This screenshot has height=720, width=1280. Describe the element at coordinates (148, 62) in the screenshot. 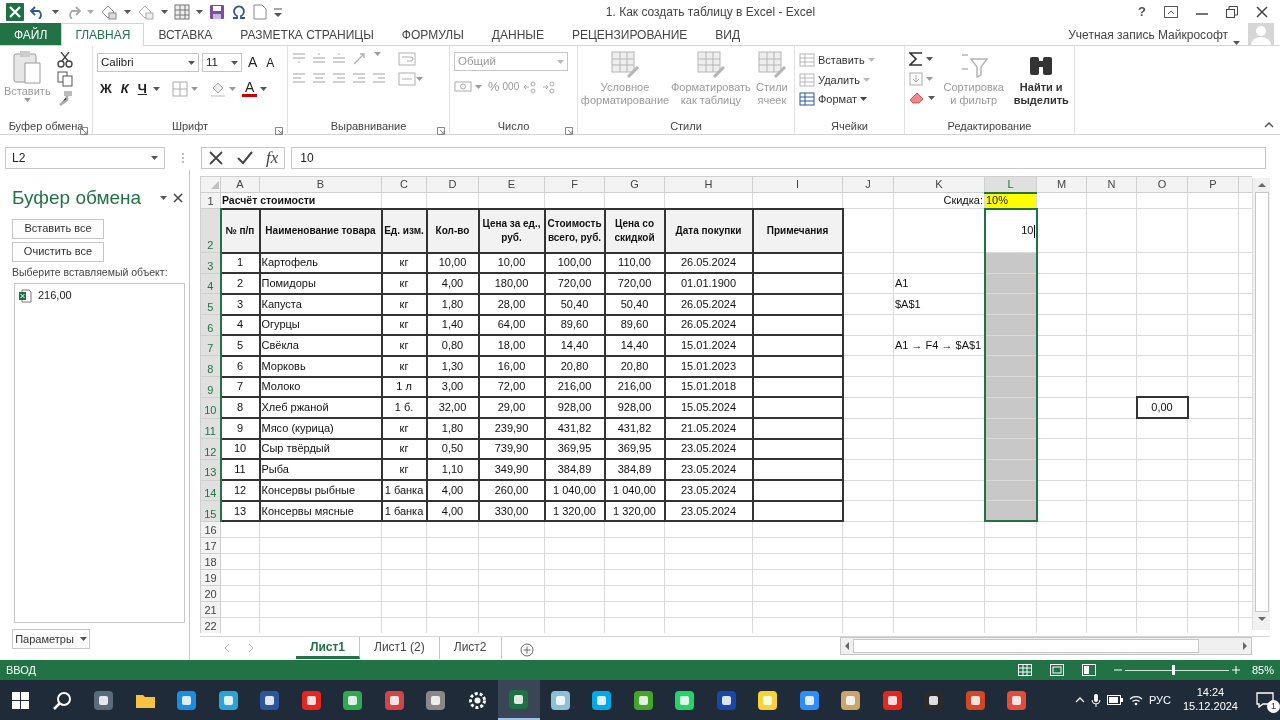

I see `font-name-field: Calibri` at that location.